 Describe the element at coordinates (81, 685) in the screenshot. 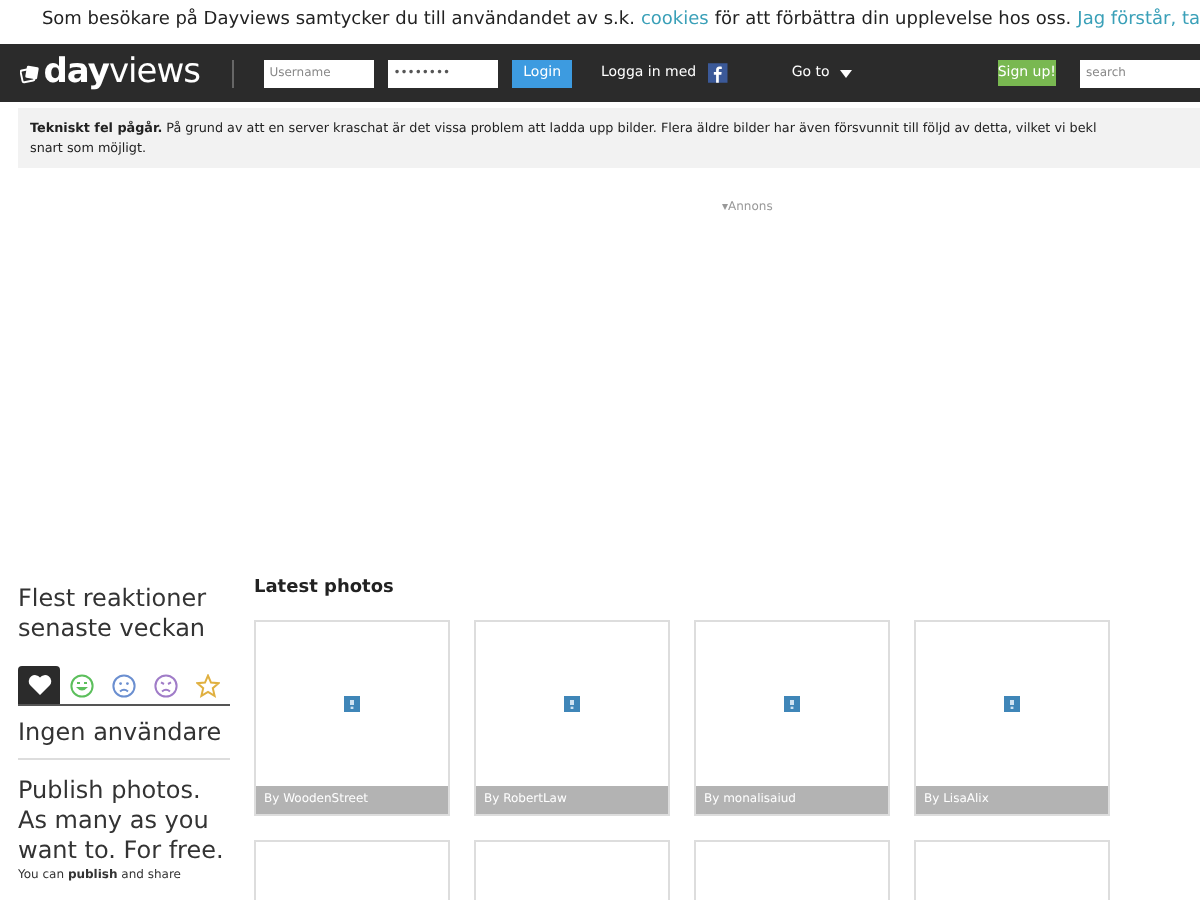

I see `laughing-face-icon` at that location.